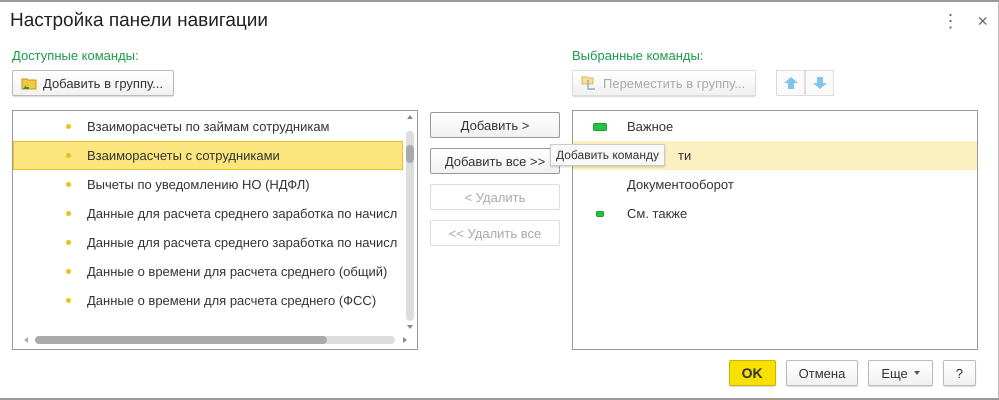  I want to click on ok-button: OK, so click(752, 373).